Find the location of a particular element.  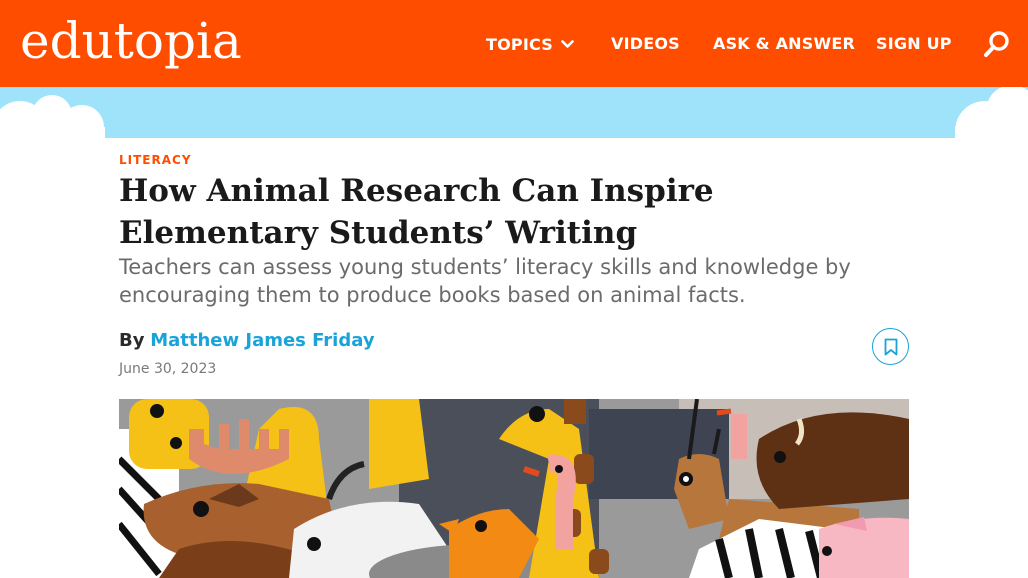

cloud-decoration is located at coordinates (514, 112).